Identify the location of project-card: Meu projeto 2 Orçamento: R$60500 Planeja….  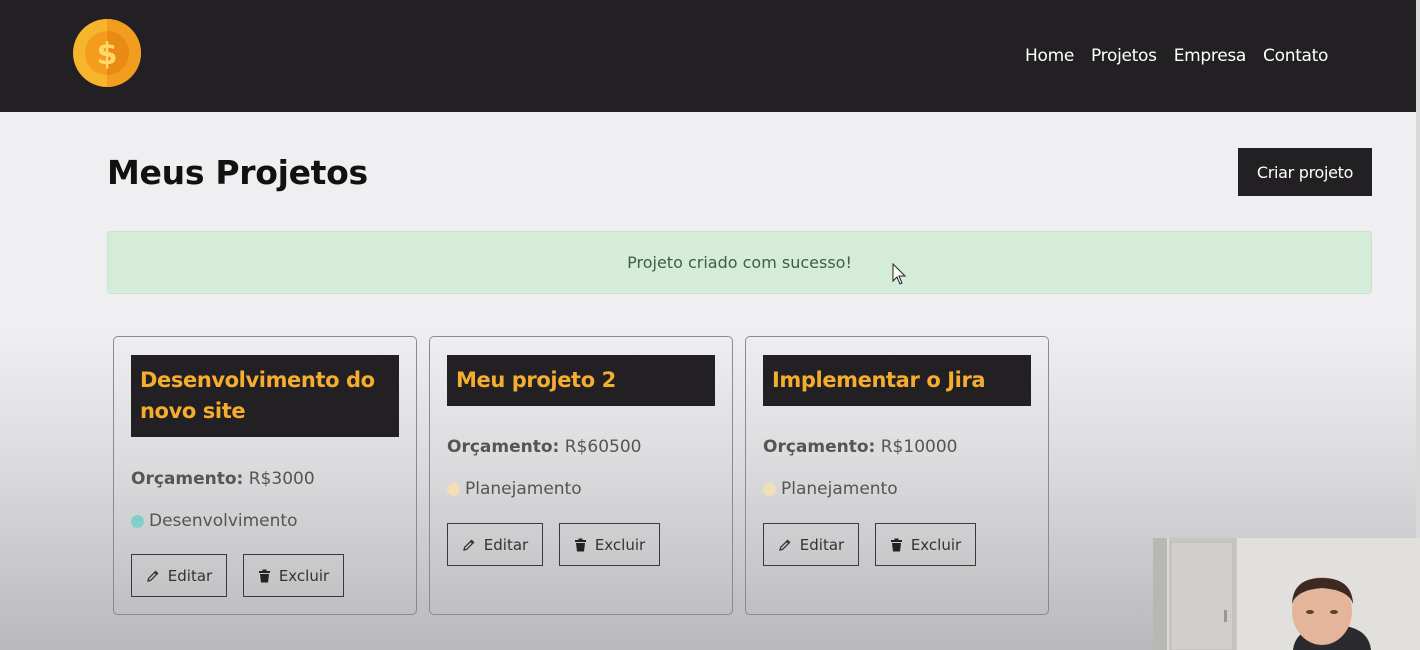
(581, 475).